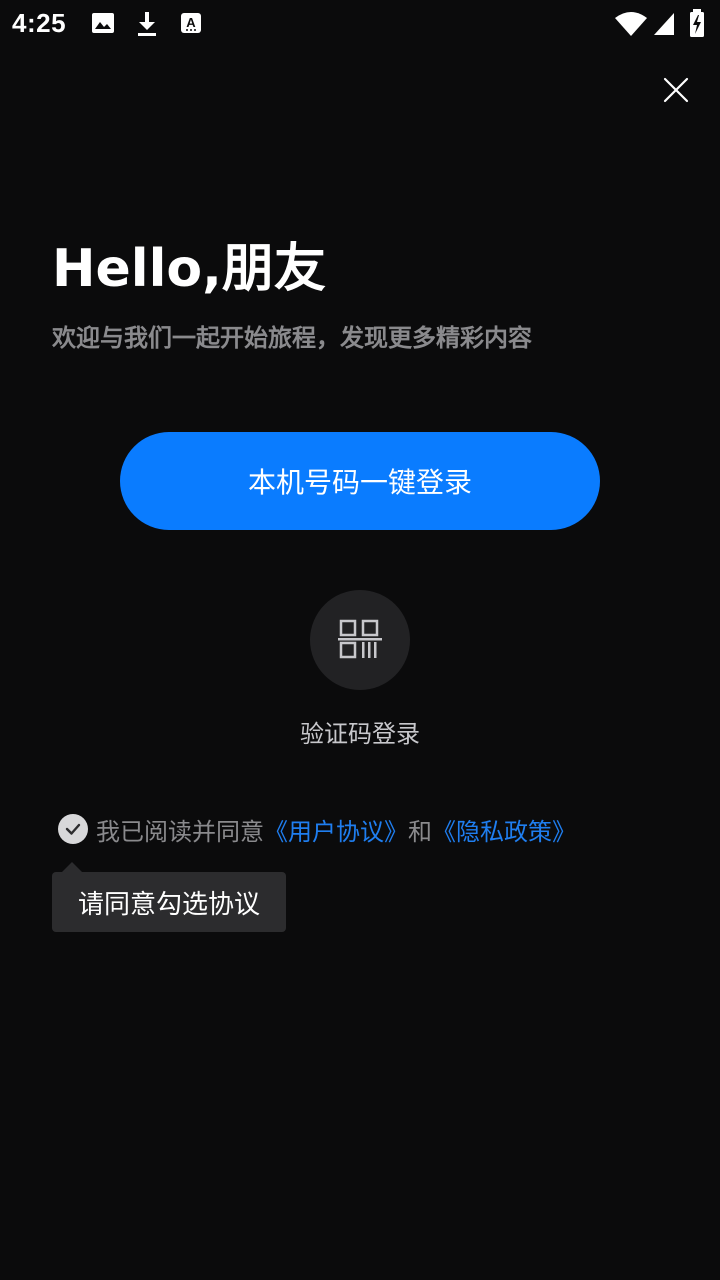 Image resolution: width=720 pixels, height=1280 pixels. Describe the element at coordinates (697, 25) in the screenshot. I see `battery-charging-icon` at that location.